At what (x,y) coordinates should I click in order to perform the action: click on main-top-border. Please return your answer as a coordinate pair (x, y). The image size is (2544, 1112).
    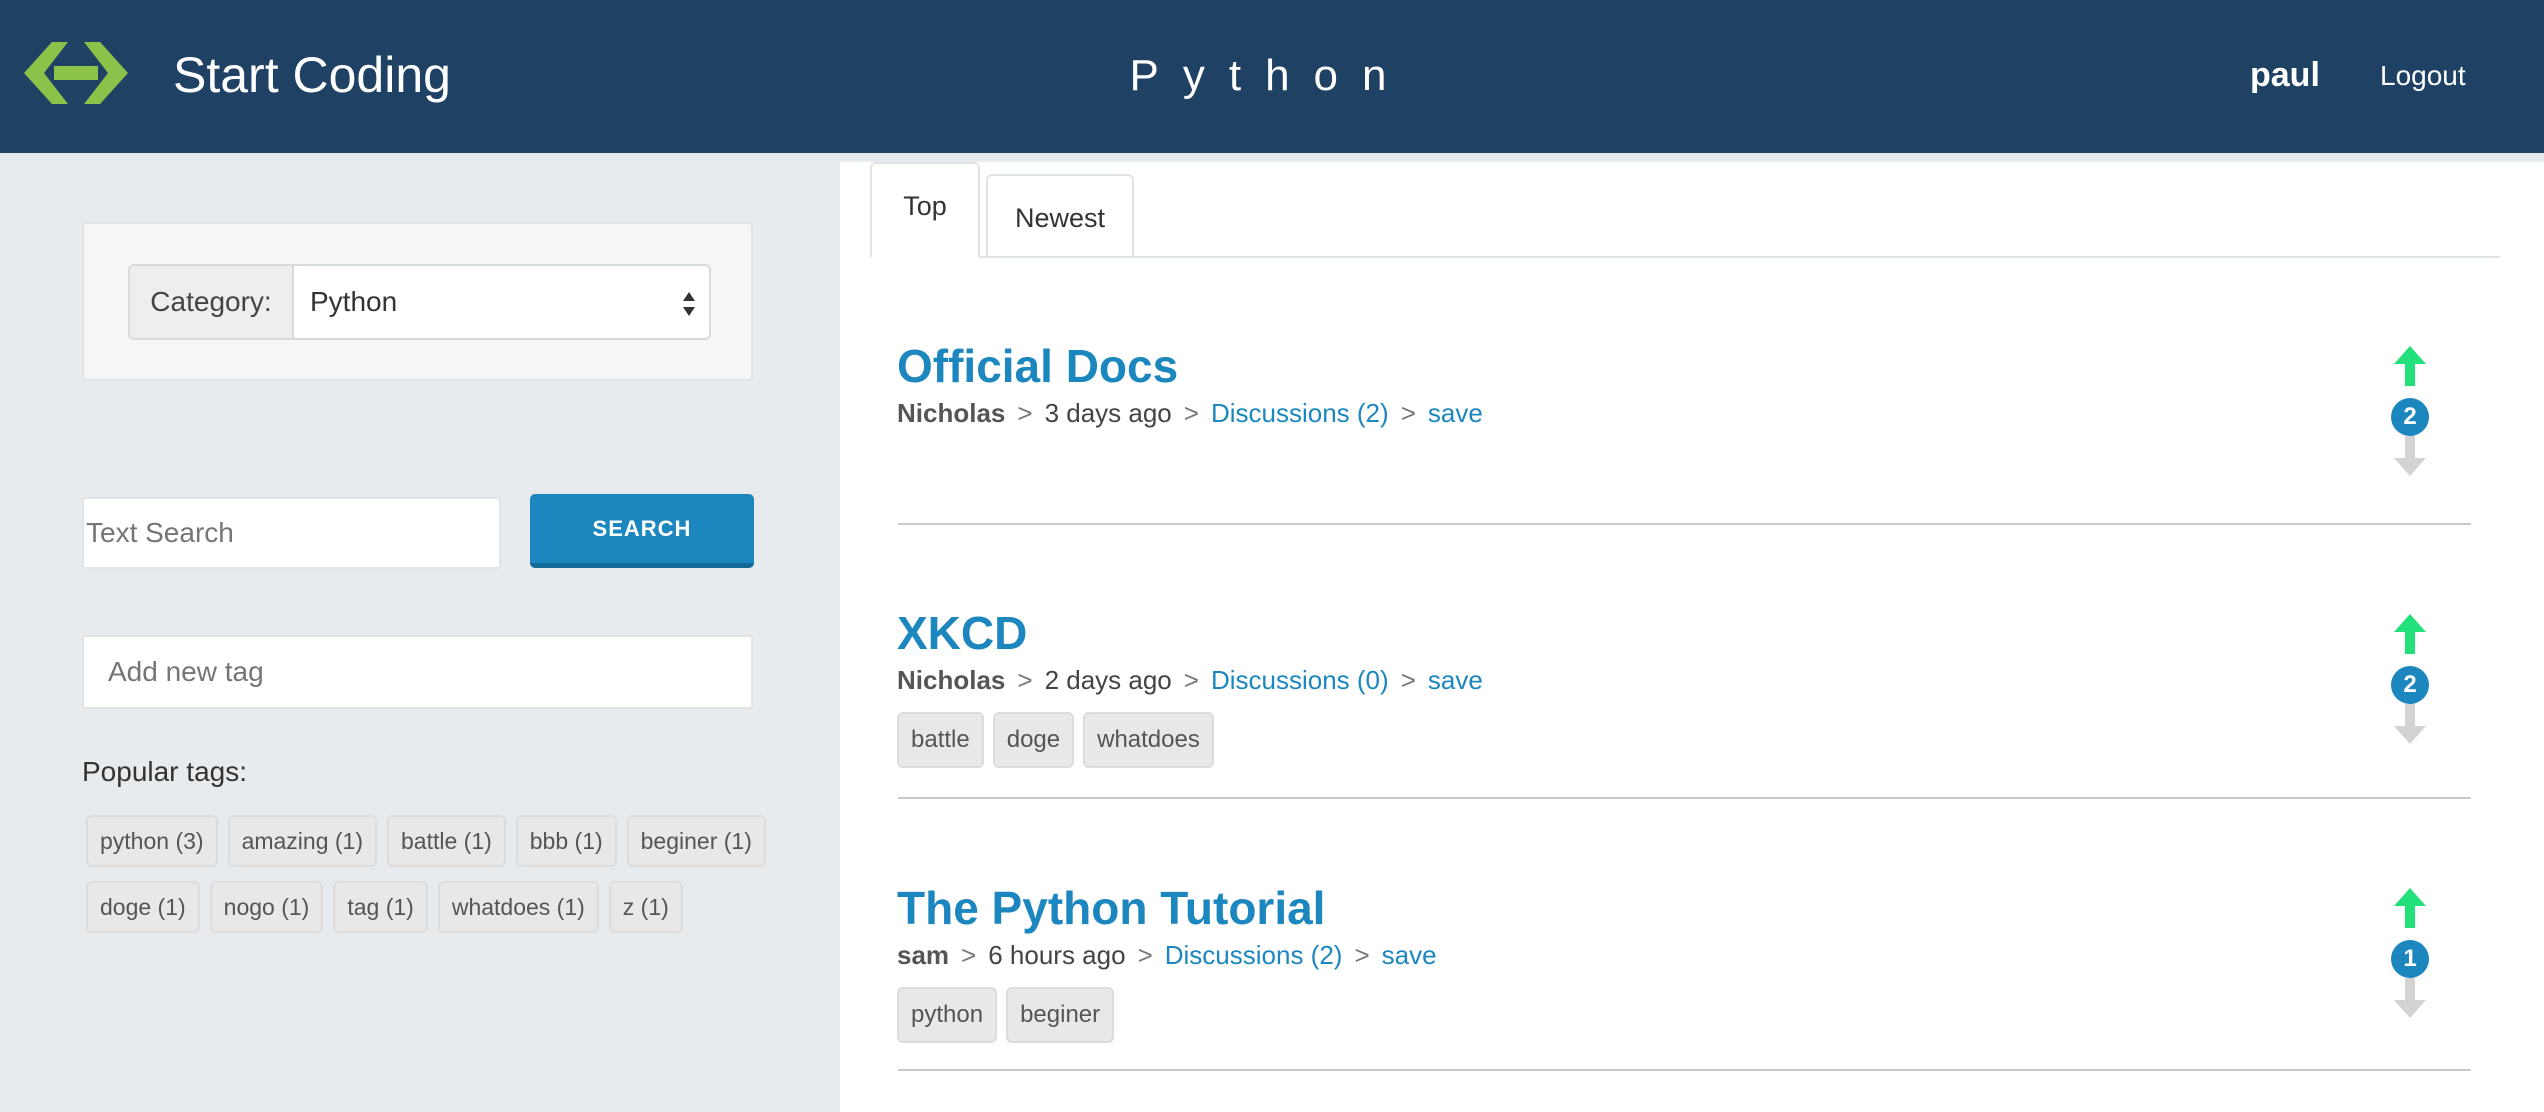
    Looking at the image, I should click on (1692, 157).